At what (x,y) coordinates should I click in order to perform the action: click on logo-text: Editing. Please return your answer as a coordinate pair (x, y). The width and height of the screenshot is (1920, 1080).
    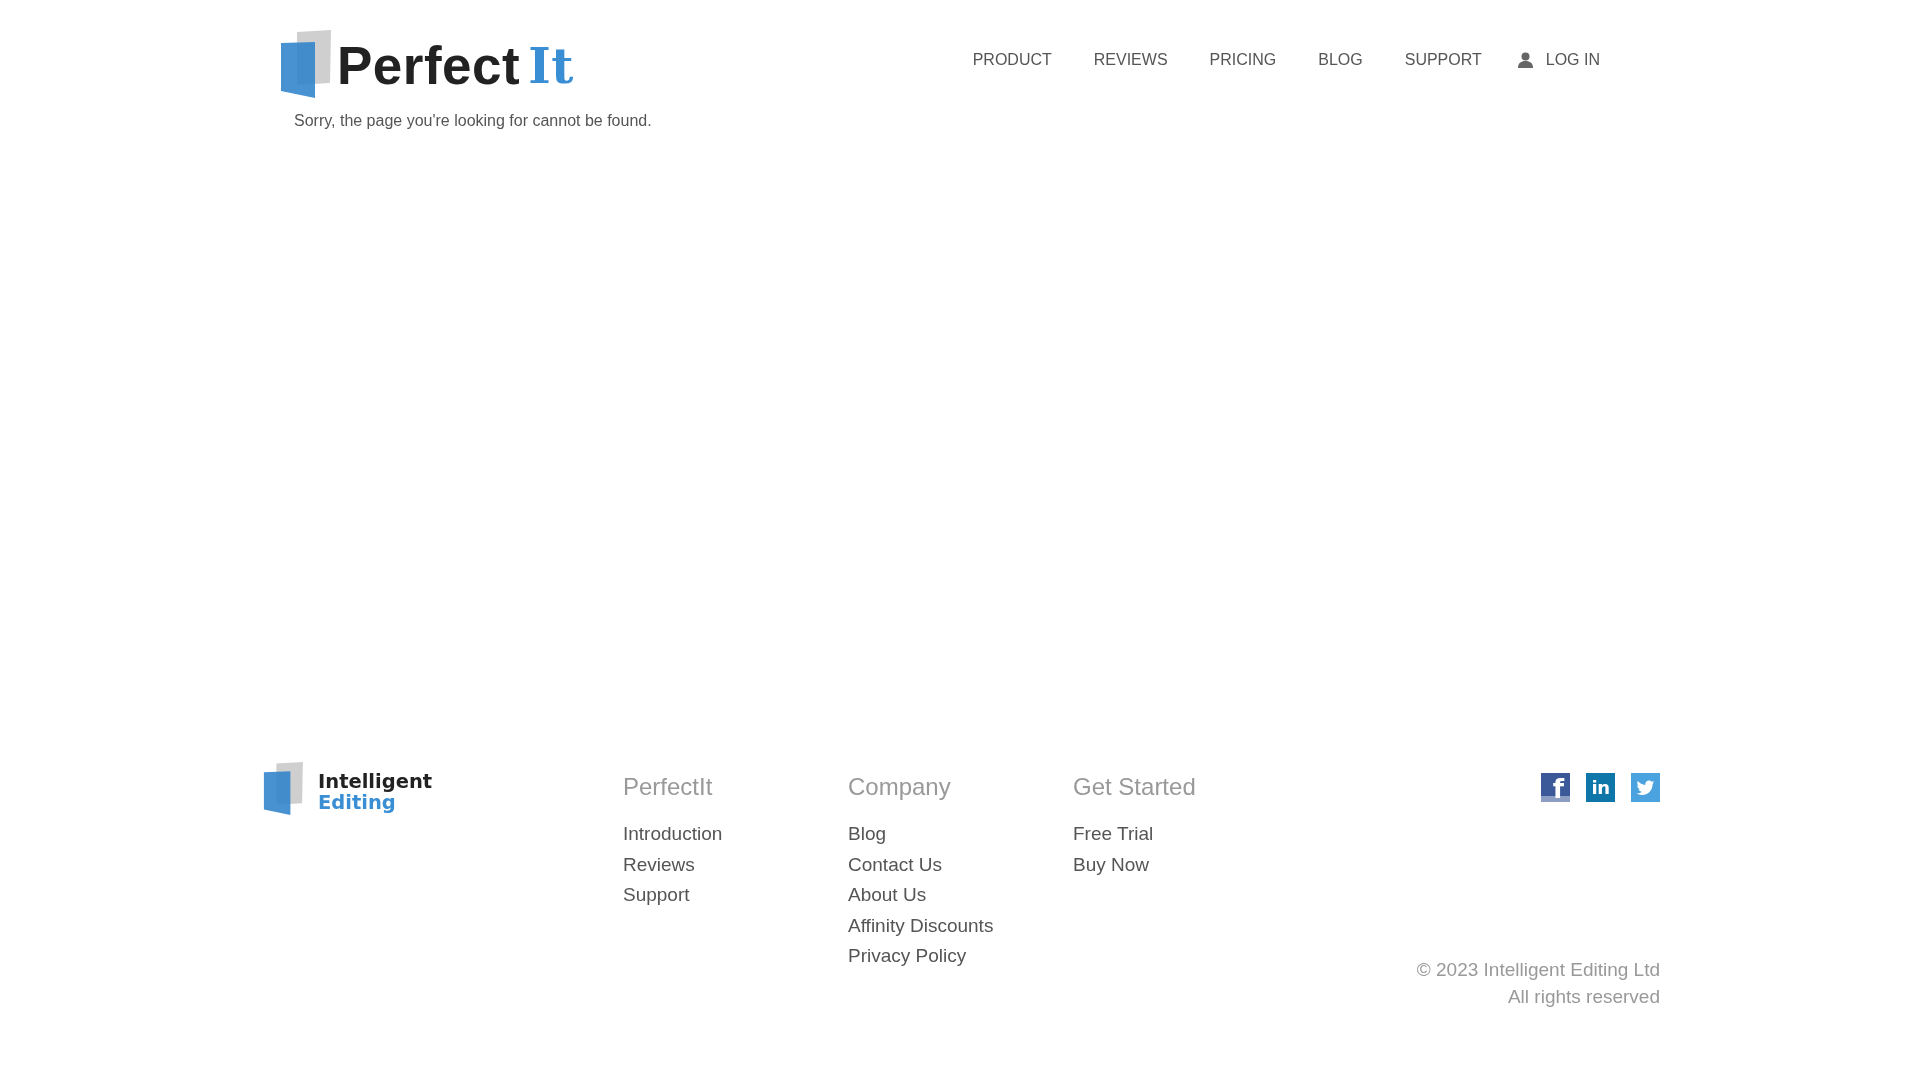
    Looking at the image, I should click on (357, 802).